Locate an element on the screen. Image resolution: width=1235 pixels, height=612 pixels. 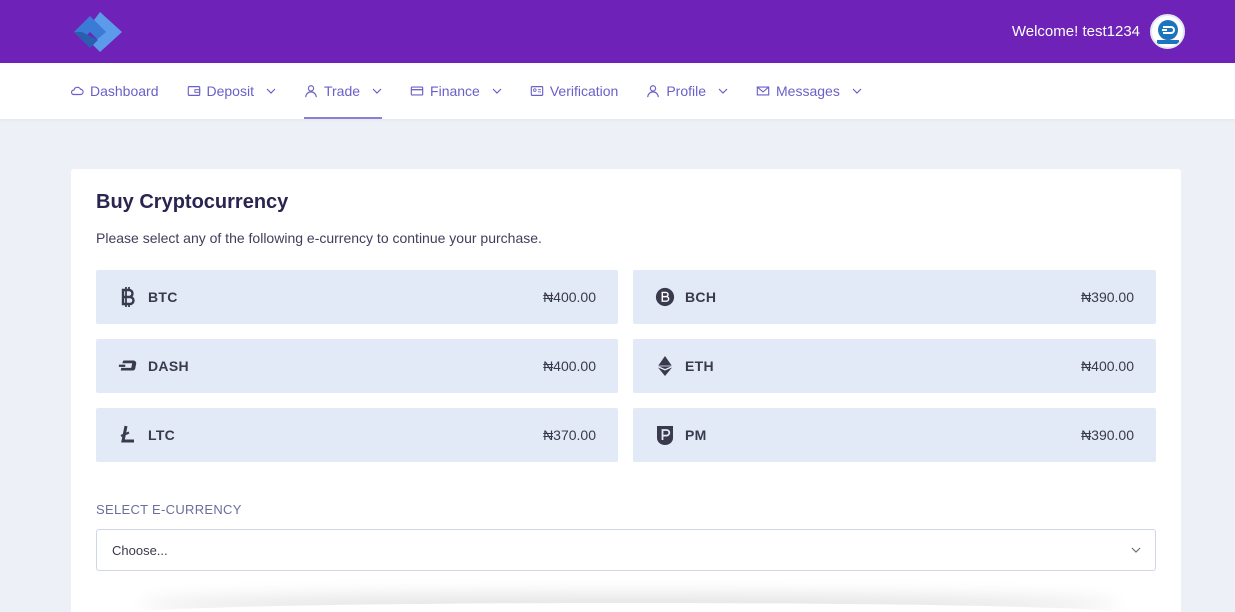
coin-option-bch: BCH ₦390.00 is located at coordinates (894, 297).